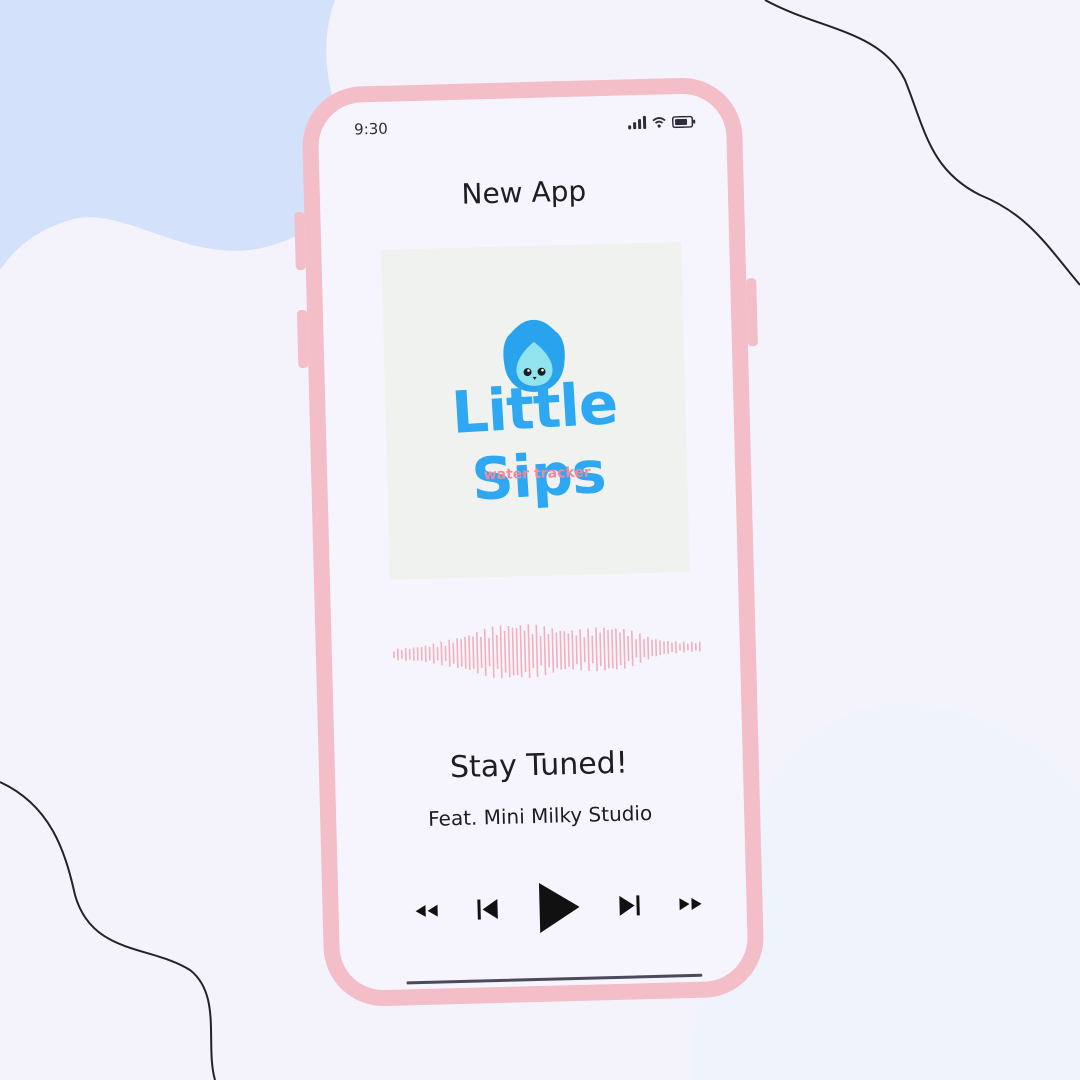 The height and width of the screenshot is (1080, 1080). Describe the element at coordinates (540, 815) in the screenshot. I see `song-artist: Feat. Mini Milky Studio` at that location.